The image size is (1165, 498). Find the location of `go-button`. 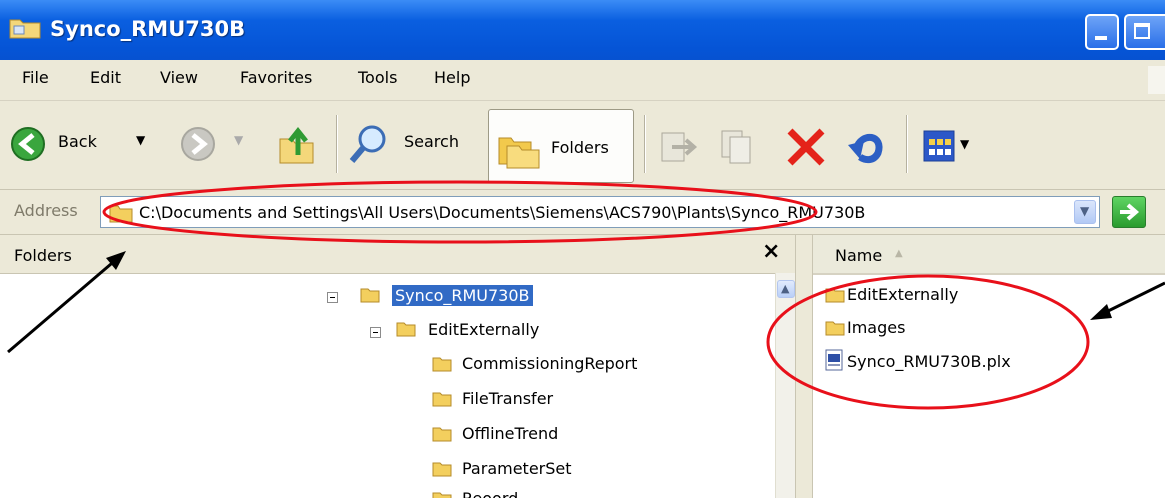

go-button is located at coordinates (1129, 212).